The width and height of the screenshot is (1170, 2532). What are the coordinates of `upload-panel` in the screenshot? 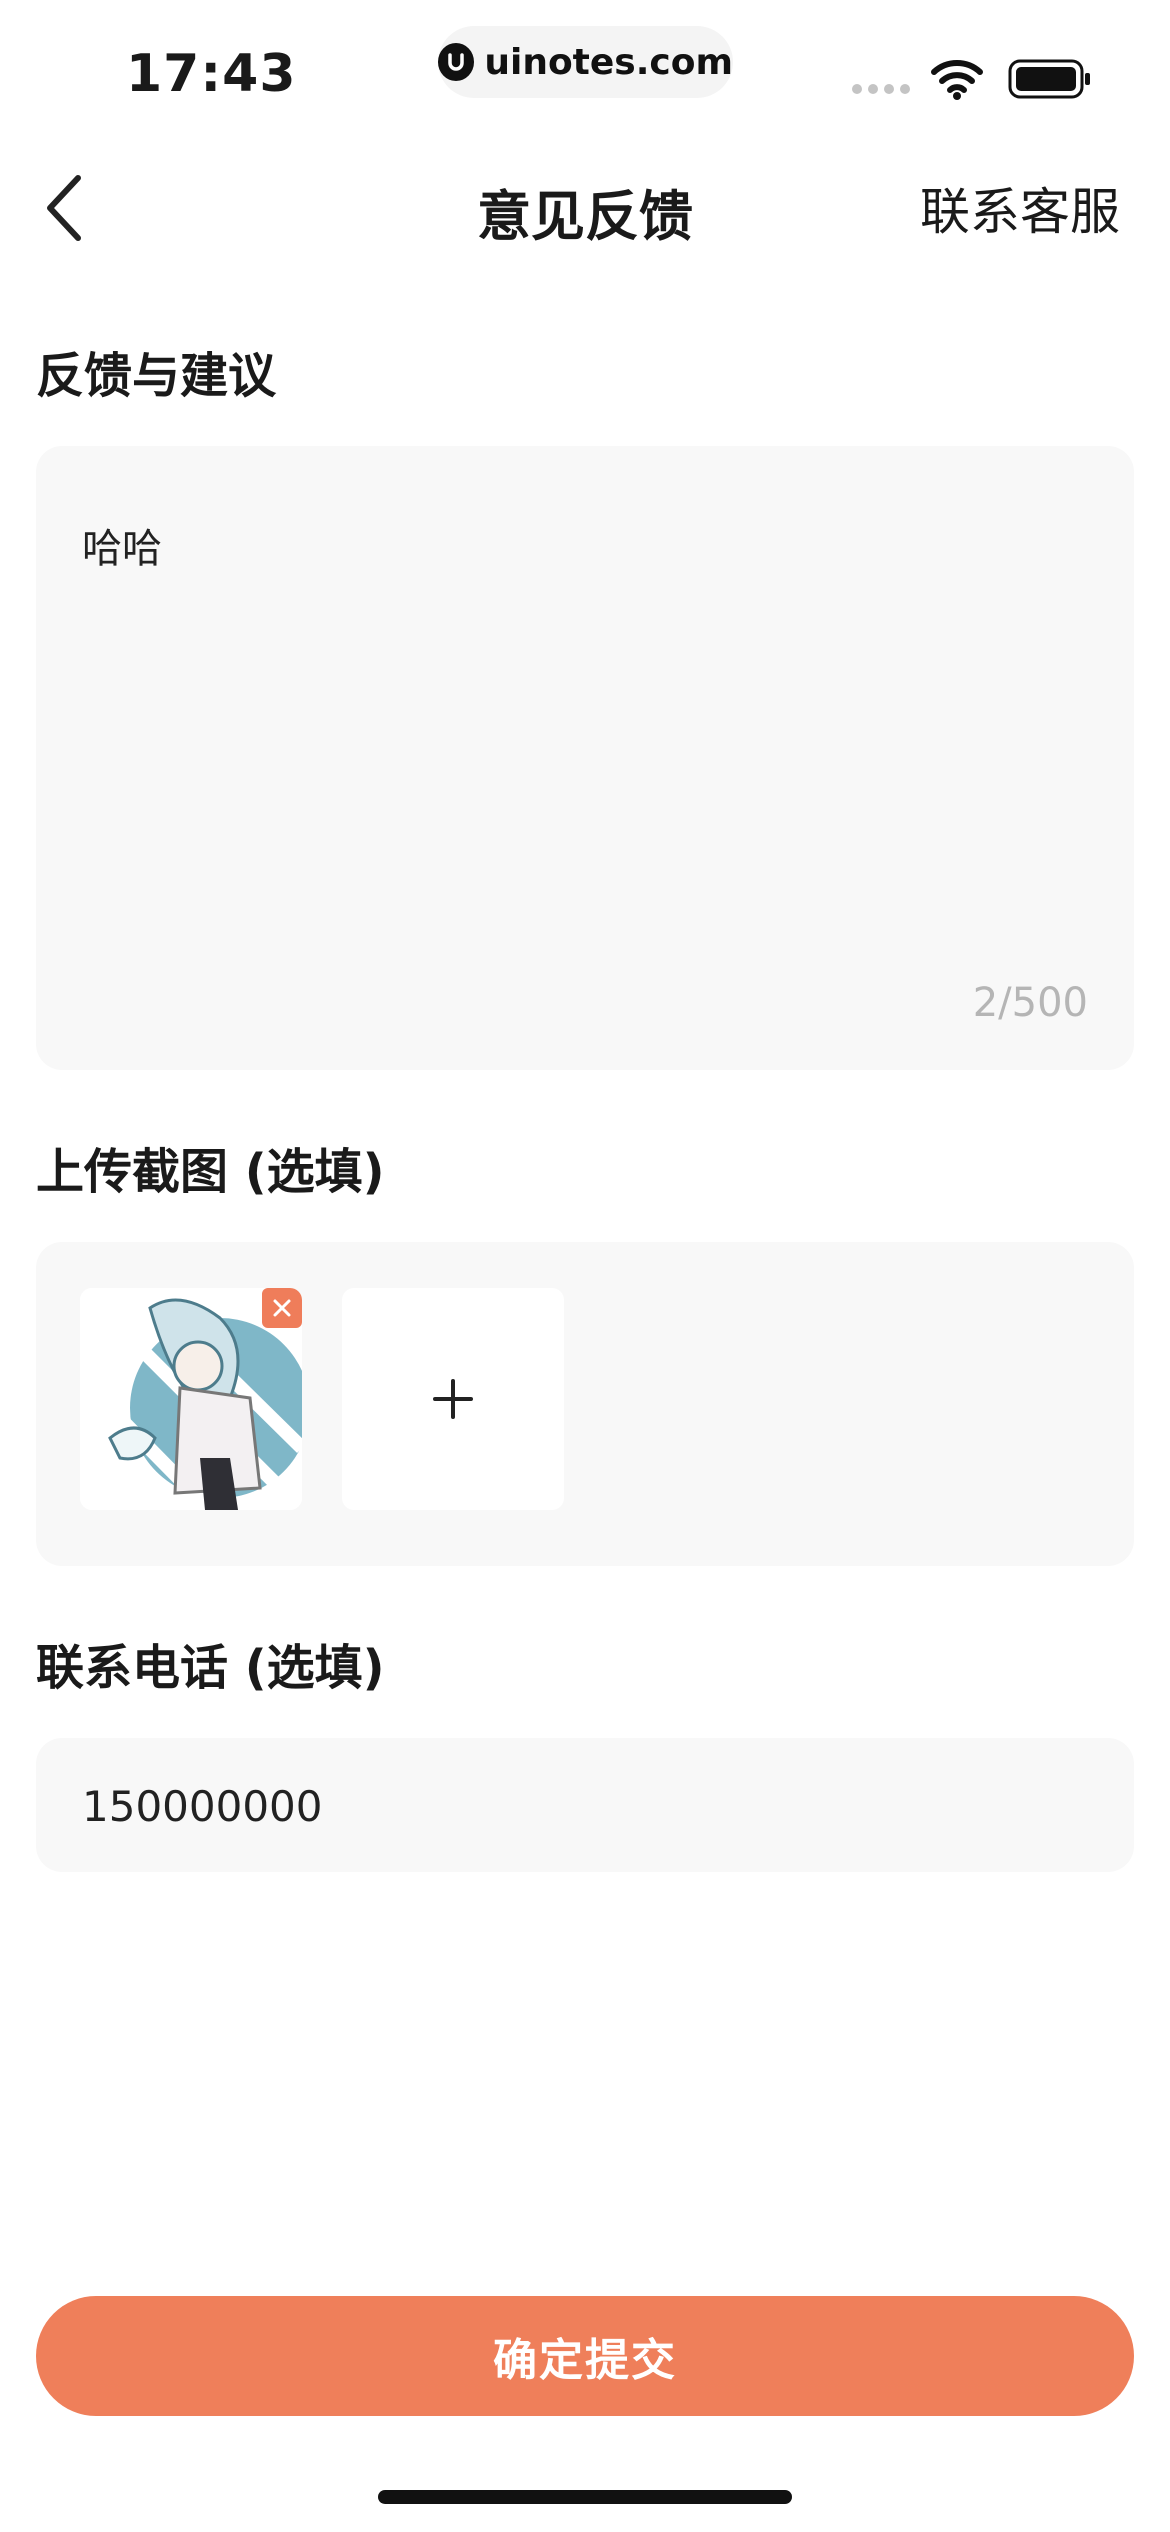 It's located at (585, 1404).